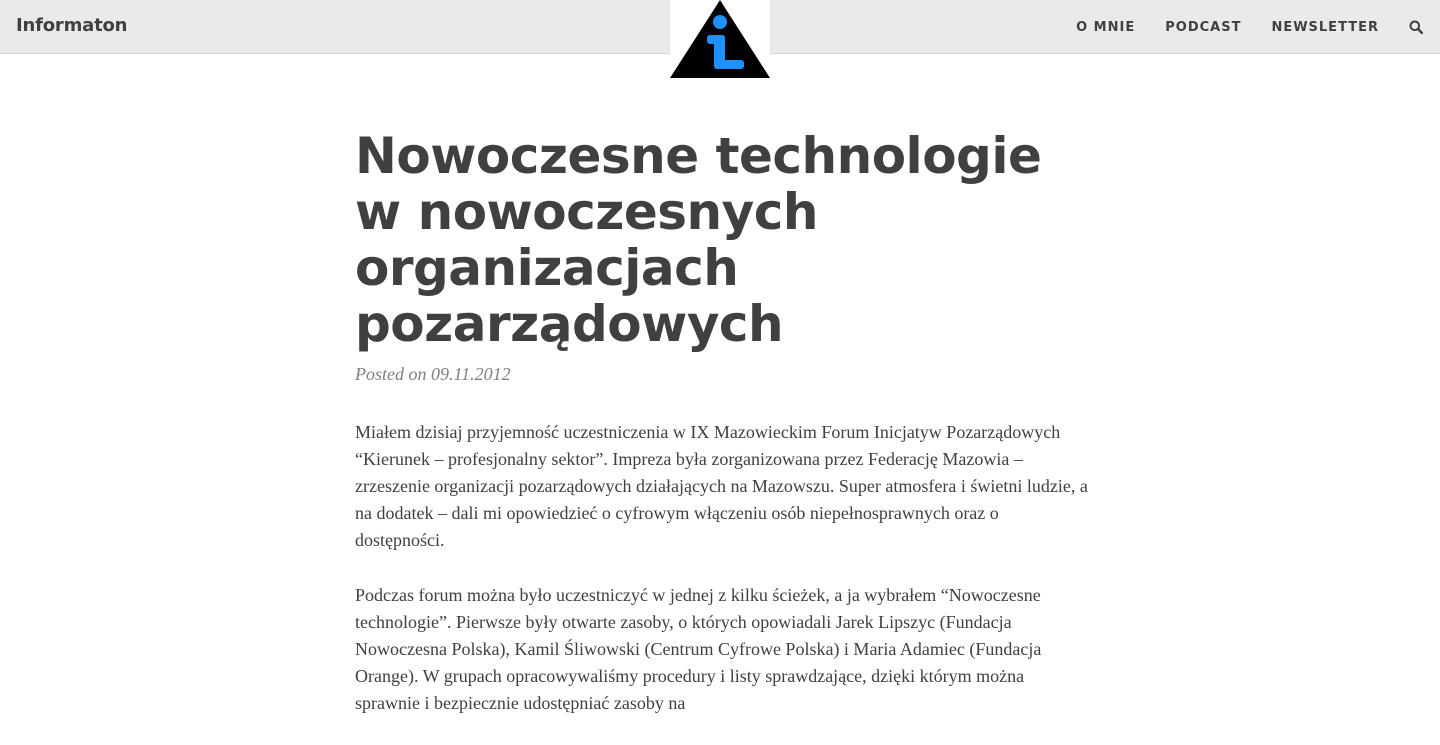 This screenshot has height=745, width=1440. Describe the element at coordinates (393, 374) in the screenshot. I see `posted-on-label: Posted on` at that location.